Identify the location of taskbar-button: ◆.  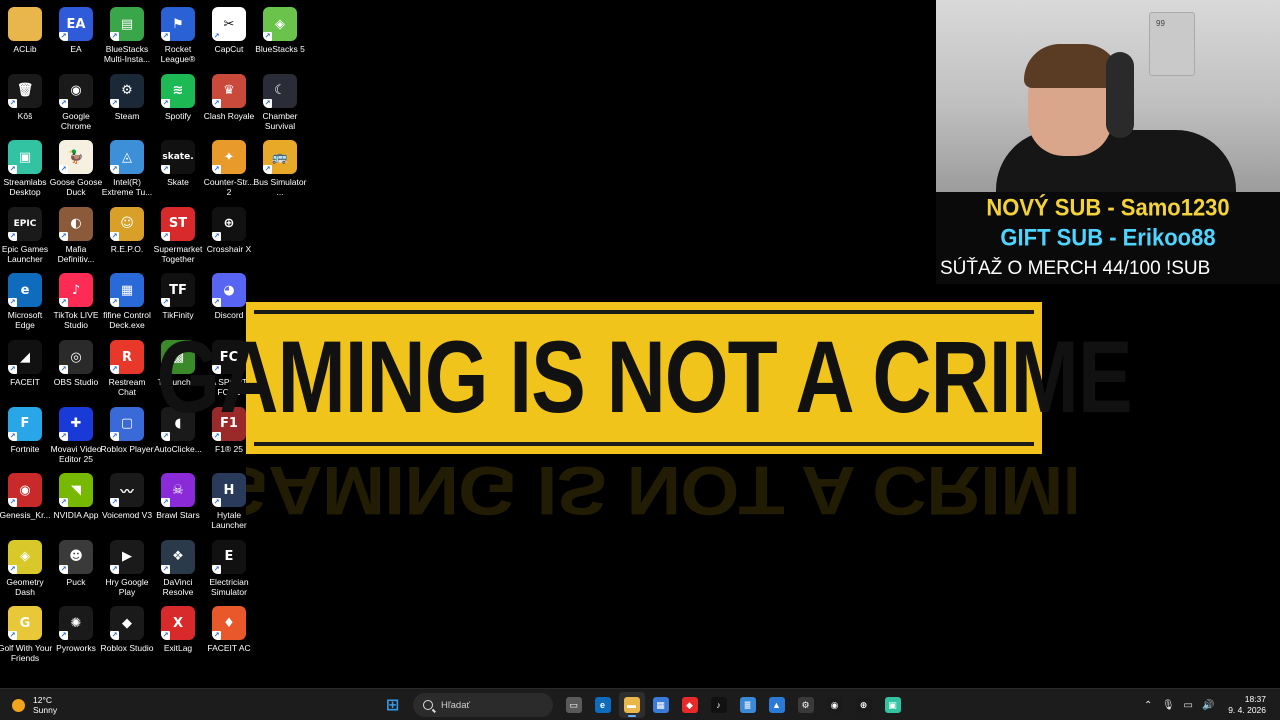
(690, 705).